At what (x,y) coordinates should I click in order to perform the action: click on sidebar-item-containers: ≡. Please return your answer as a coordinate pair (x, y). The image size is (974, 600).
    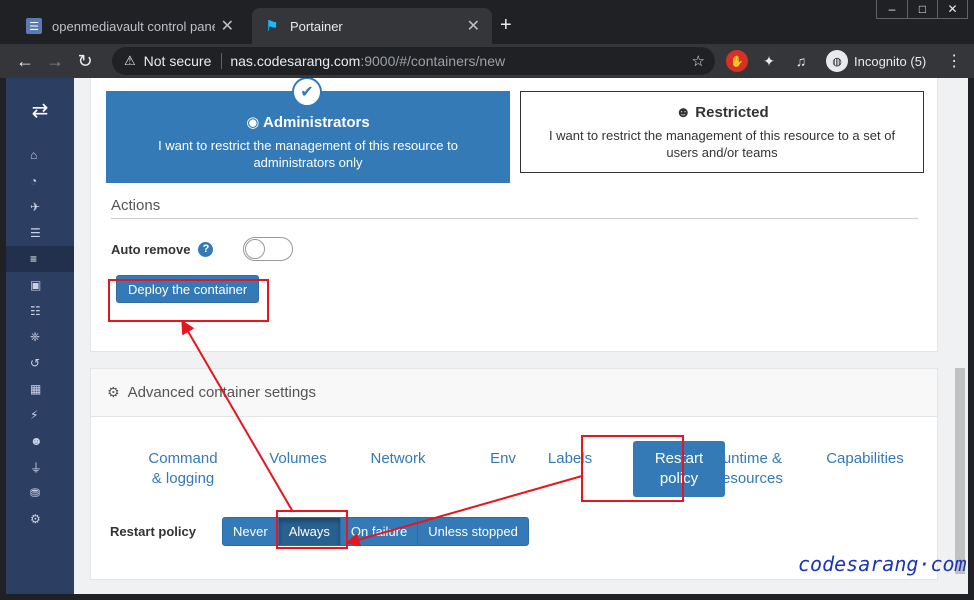
    Looking at the image, I should click on (40, 259).